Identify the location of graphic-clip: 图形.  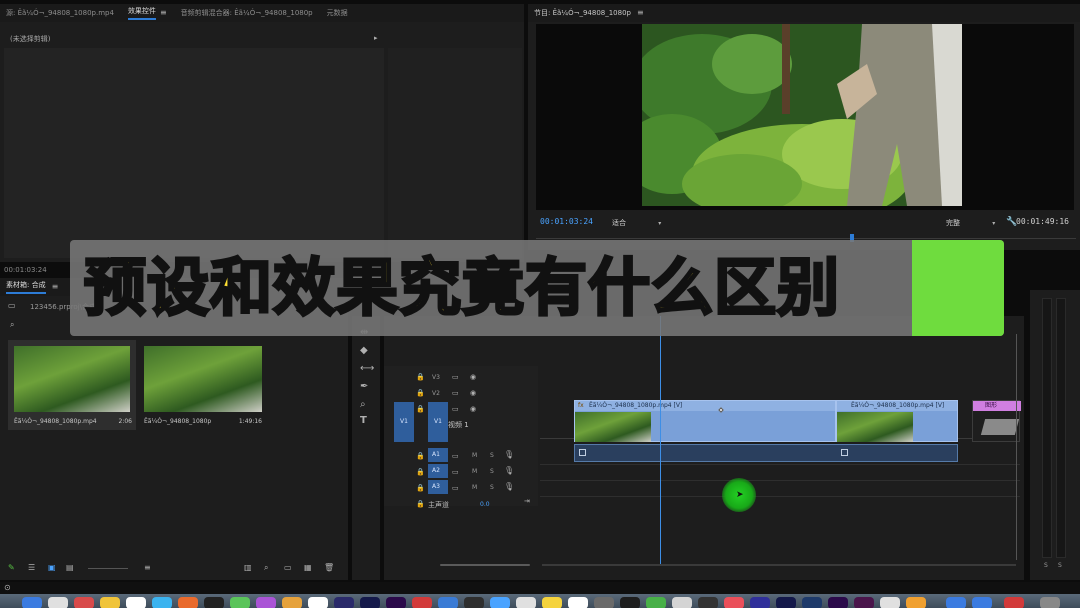
(996, 421).